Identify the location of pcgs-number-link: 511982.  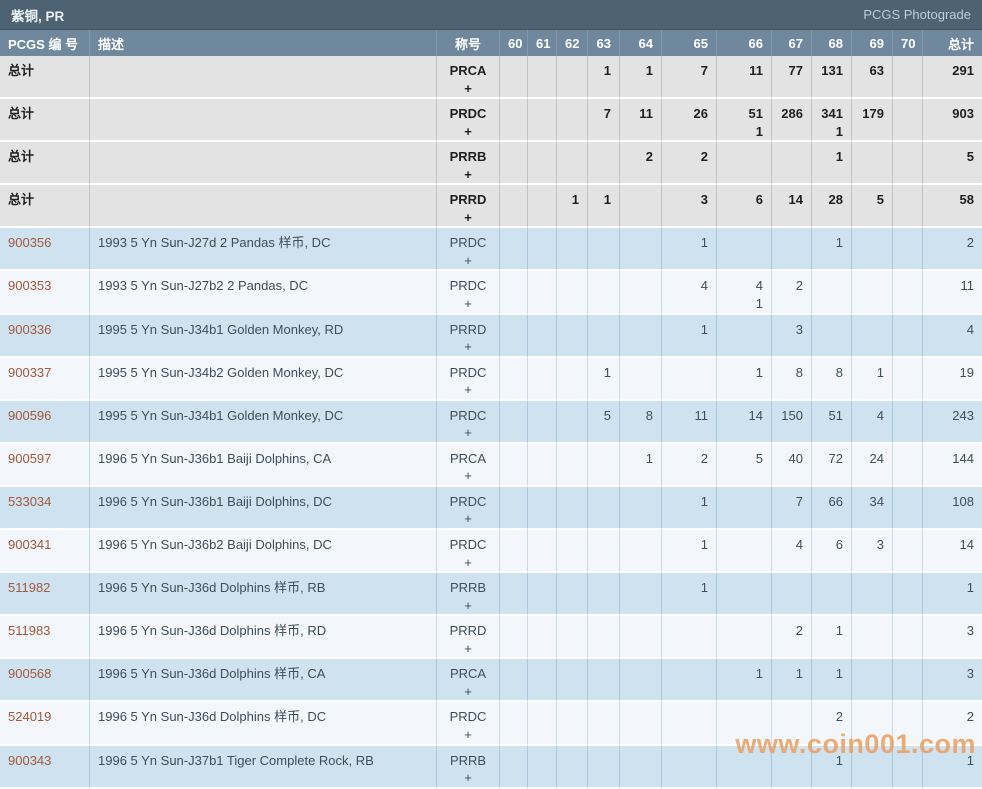
(29, 587).